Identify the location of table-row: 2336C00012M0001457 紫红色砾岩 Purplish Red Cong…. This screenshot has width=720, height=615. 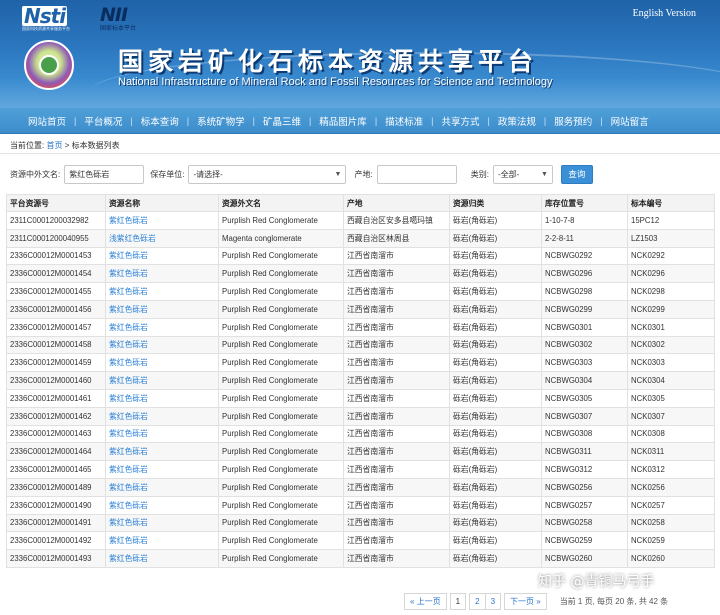
(360, 327).